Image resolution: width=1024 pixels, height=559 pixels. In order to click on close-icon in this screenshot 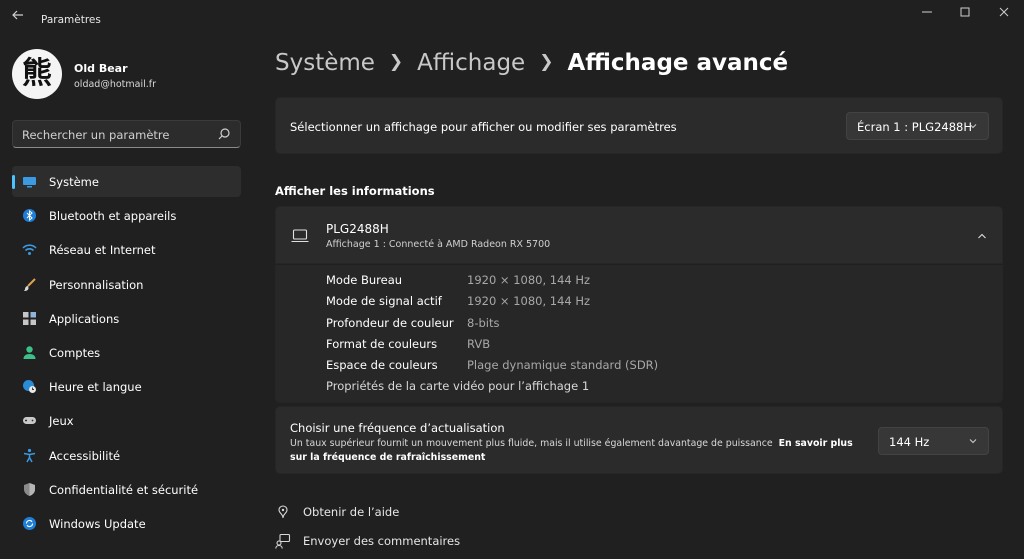, I will do `click(1004, 12)`.